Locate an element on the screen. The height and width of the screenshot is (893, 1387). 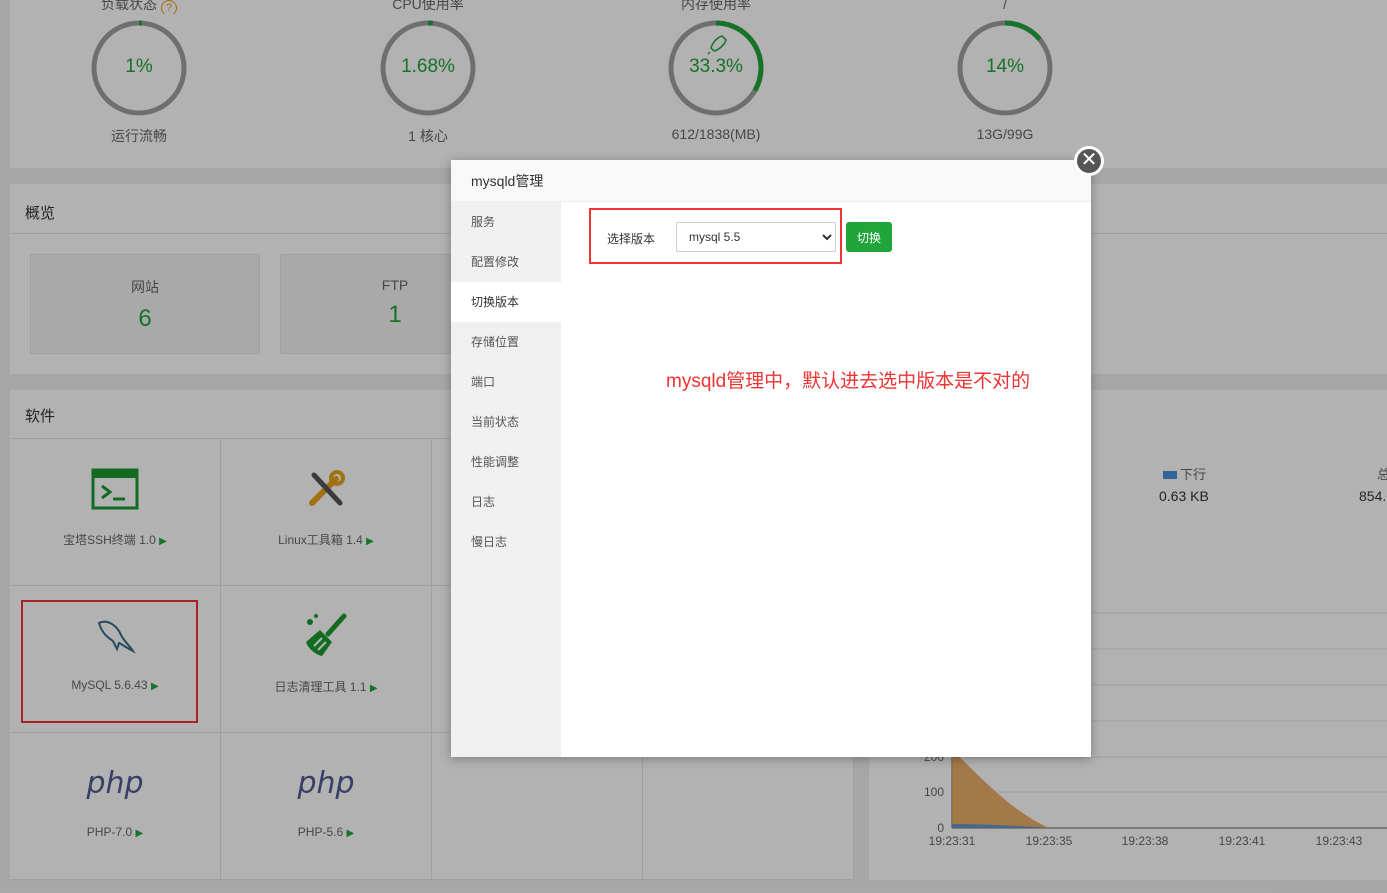
modal-sidebar: 服务 配置修改 切换版本 存储位置 端口 当前状态 性能调整 日志 慢日志 is located at coordinates (506, 479).